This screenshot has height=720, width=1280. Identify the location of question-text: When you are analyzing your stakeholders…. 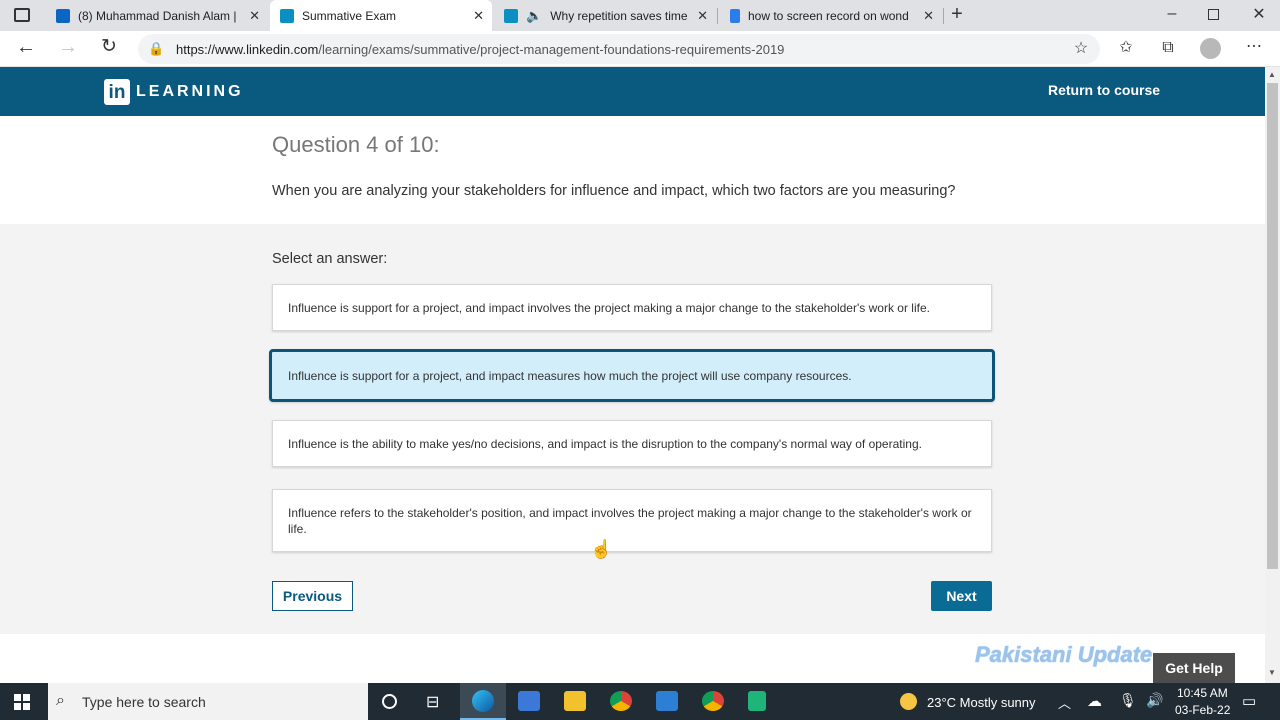
(614, 191).